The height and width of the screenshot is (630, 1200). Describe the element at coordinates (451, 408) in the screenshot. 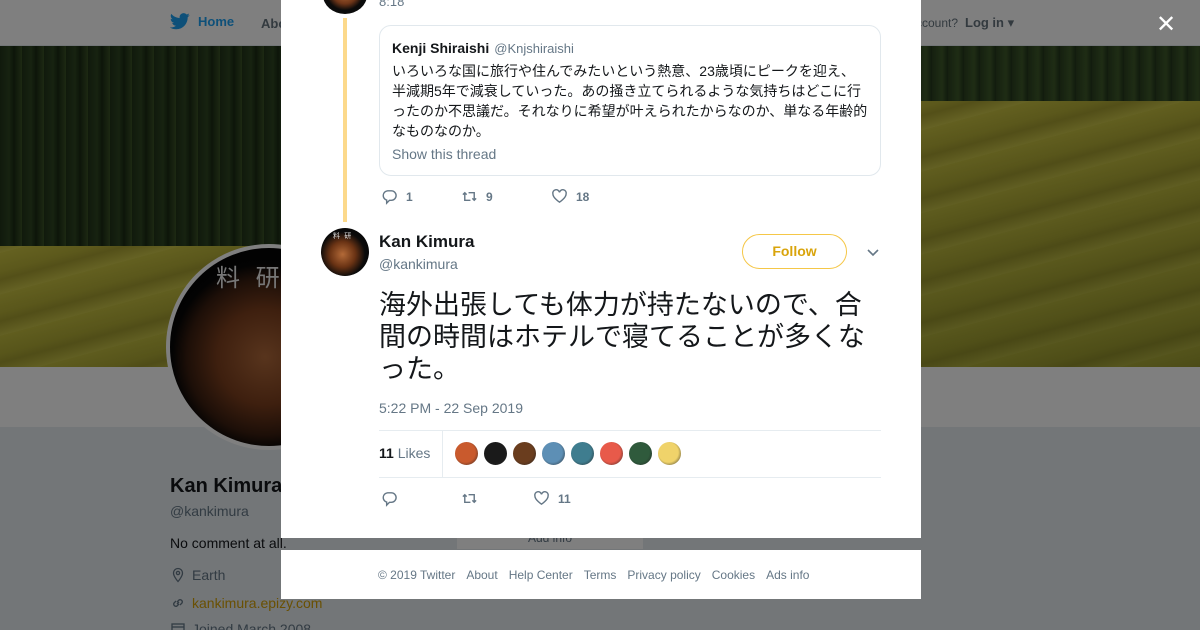

I see `tweet-timestamp: 5:22 PM - 22 Sep 2019` at that location.